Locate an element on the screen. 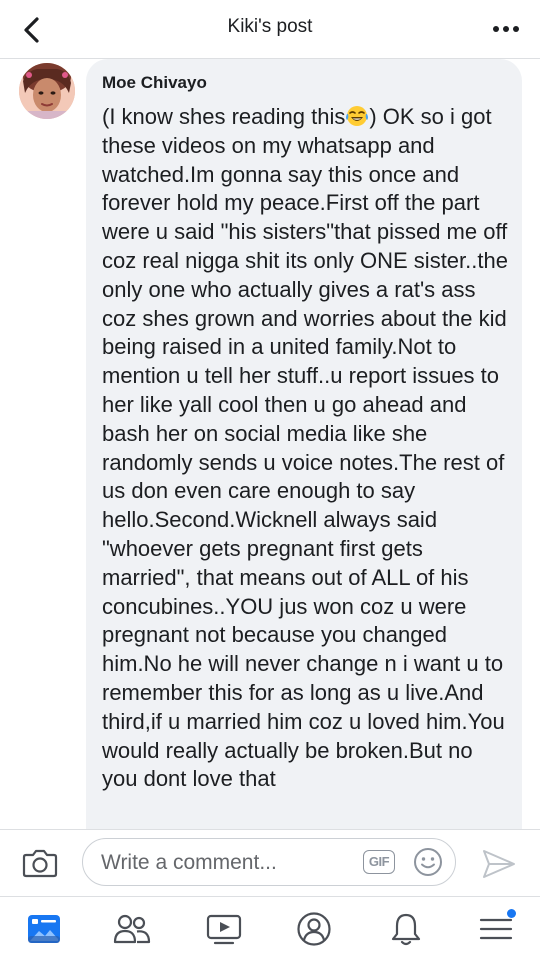  camera-button is located at coordinates (40, 863).